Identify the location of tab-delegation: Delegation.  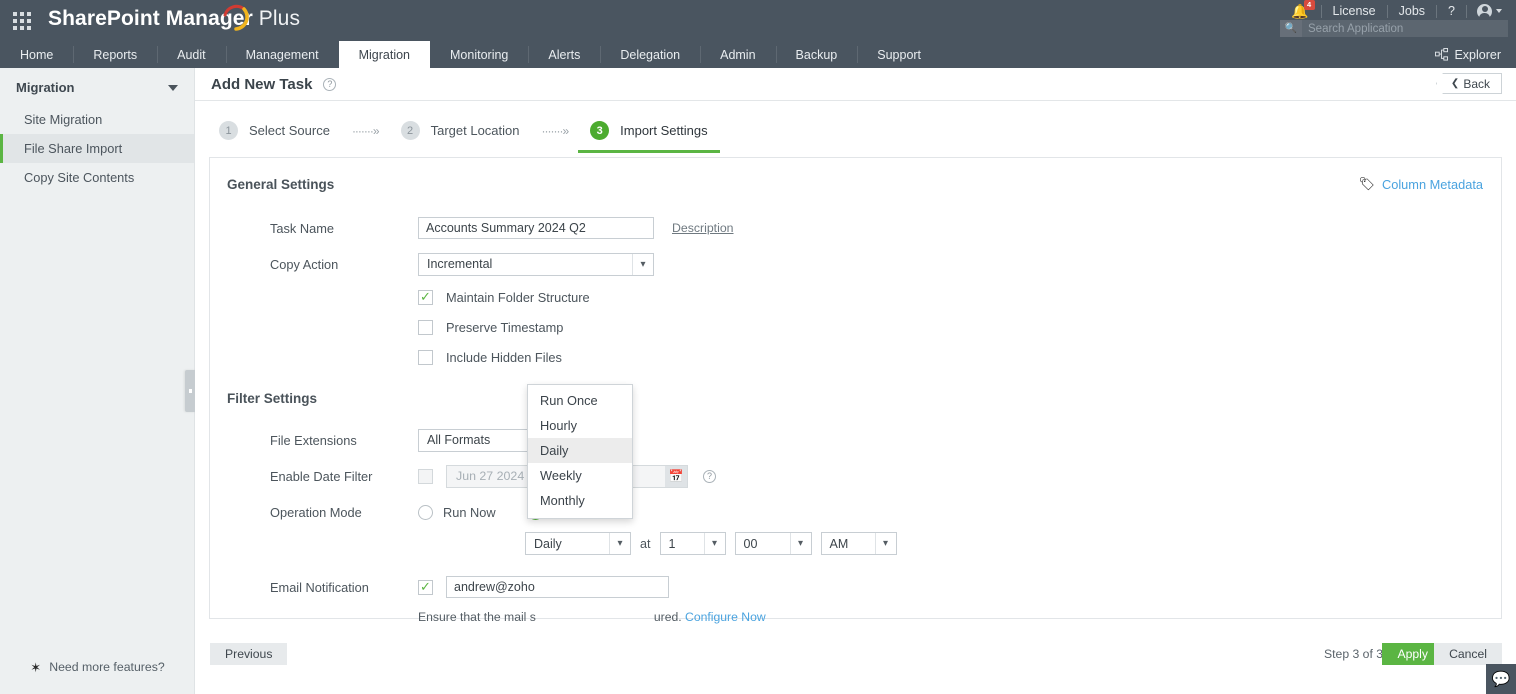
(650, 54).